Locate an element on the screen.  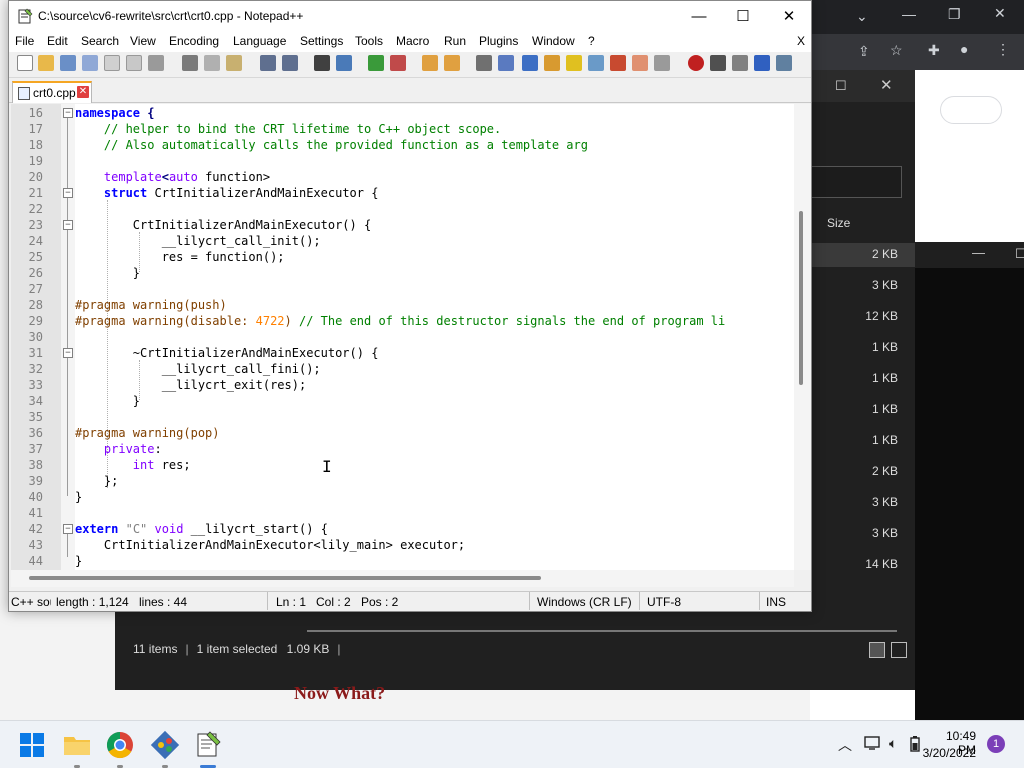
sync-vertical-icon is located at coordinates (430, 63).